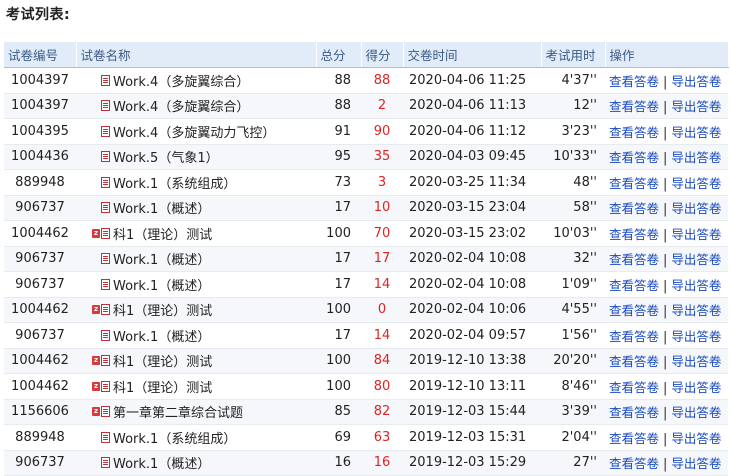  I want to click on cell-submit-time: 2020-02-04 10:08, so click(472, 284).